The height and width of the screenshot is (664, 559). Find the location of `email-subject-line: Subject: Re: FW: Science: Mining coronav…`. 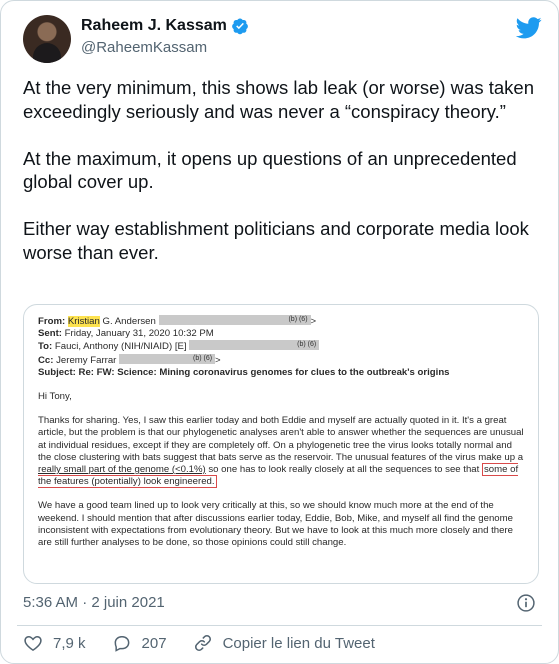

email-subject-line: Subject: Re: FW: Science: Mining coronav… is located at coordinates (282, 373).